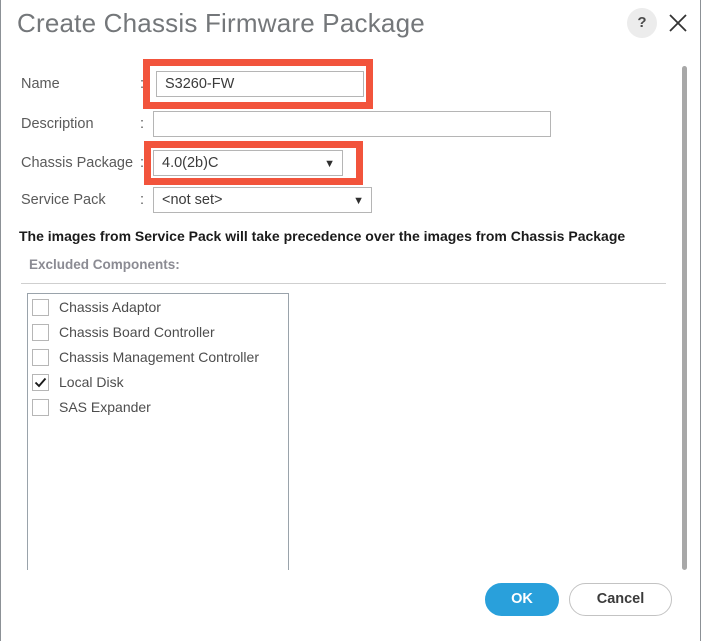 This screenshot has height=641, width=701. I want to click on chassis-package-colon: :, so click(142, 163).